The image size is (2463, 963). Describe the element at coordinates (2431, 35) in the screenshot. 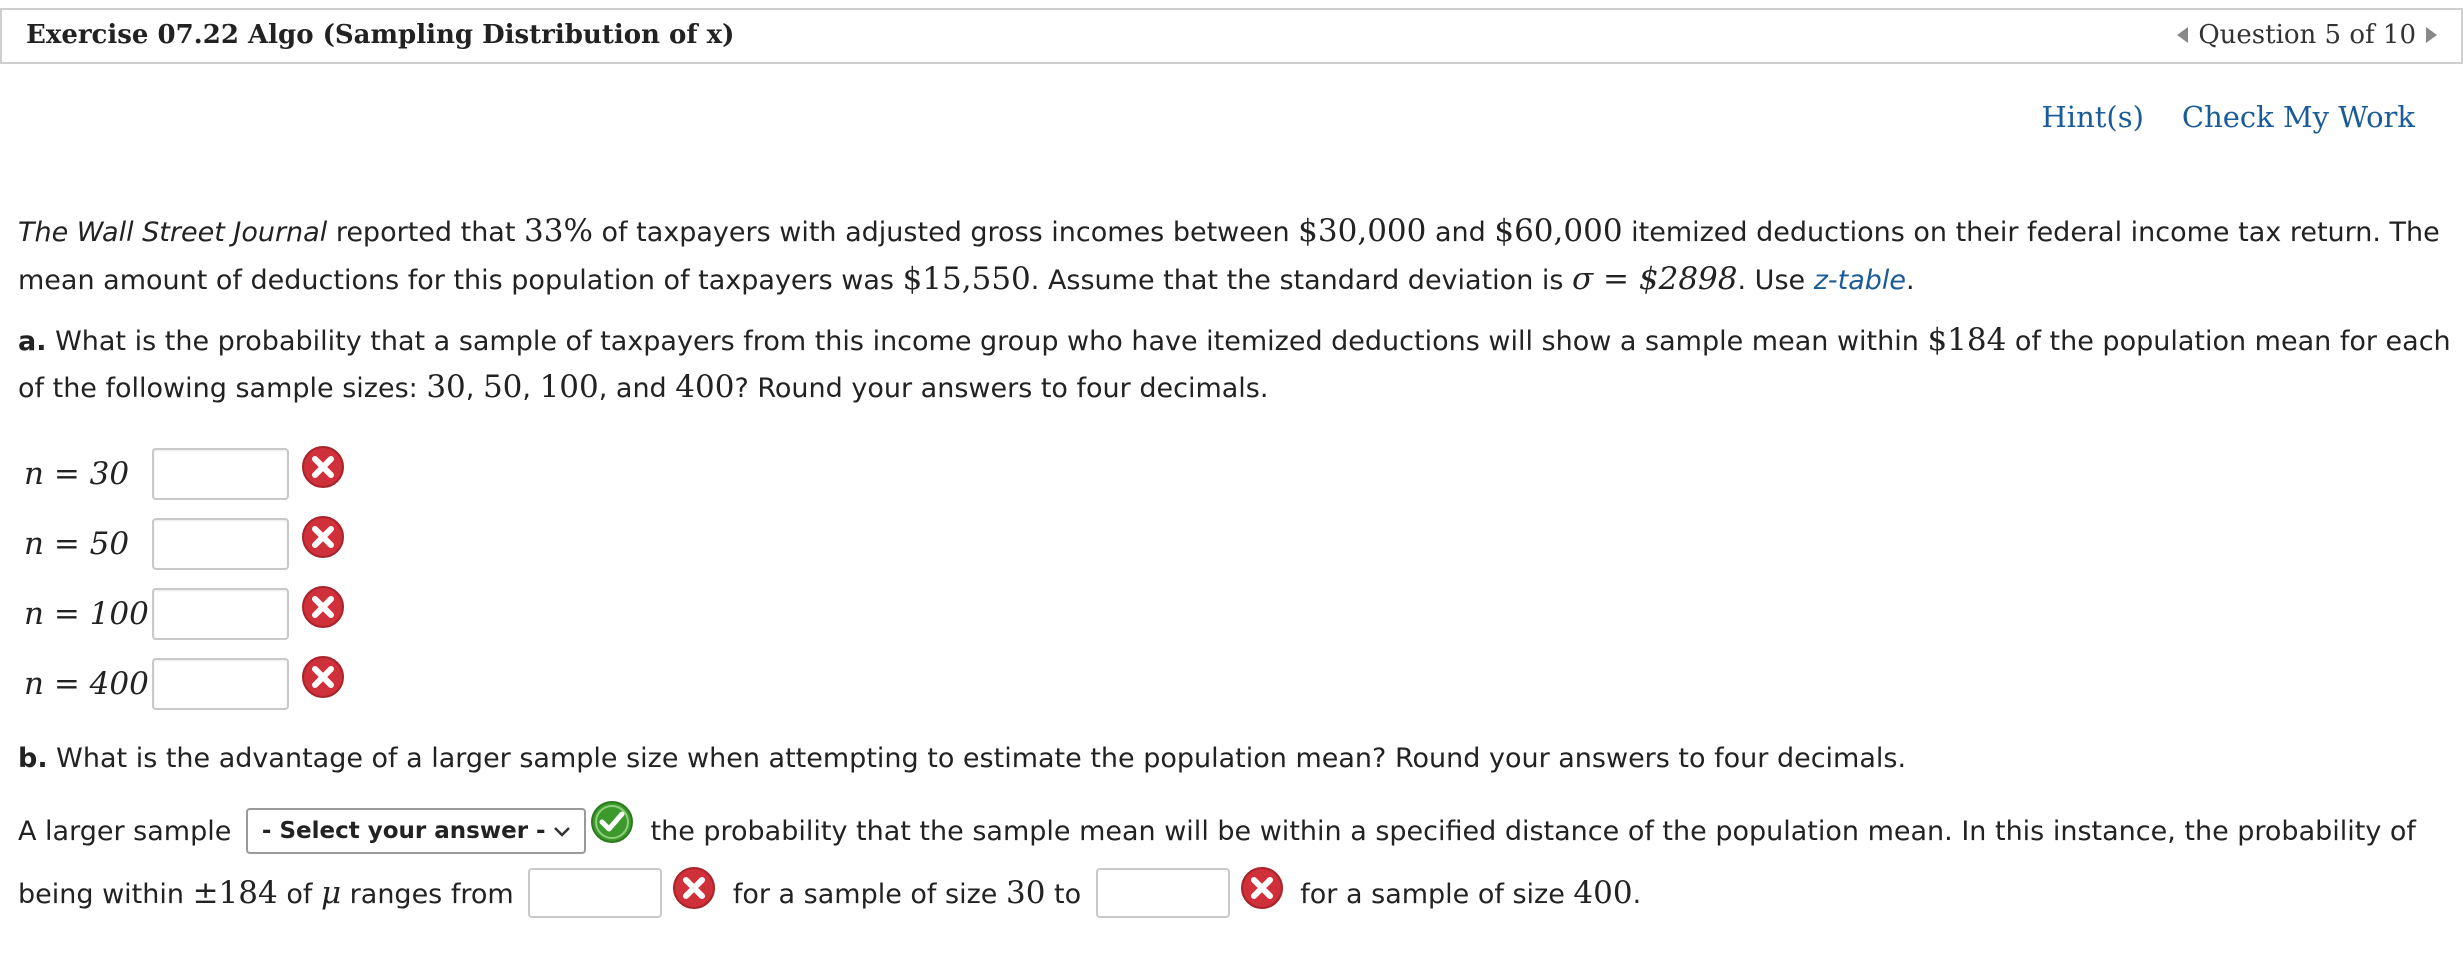

I see `next-question-icon` at that location.